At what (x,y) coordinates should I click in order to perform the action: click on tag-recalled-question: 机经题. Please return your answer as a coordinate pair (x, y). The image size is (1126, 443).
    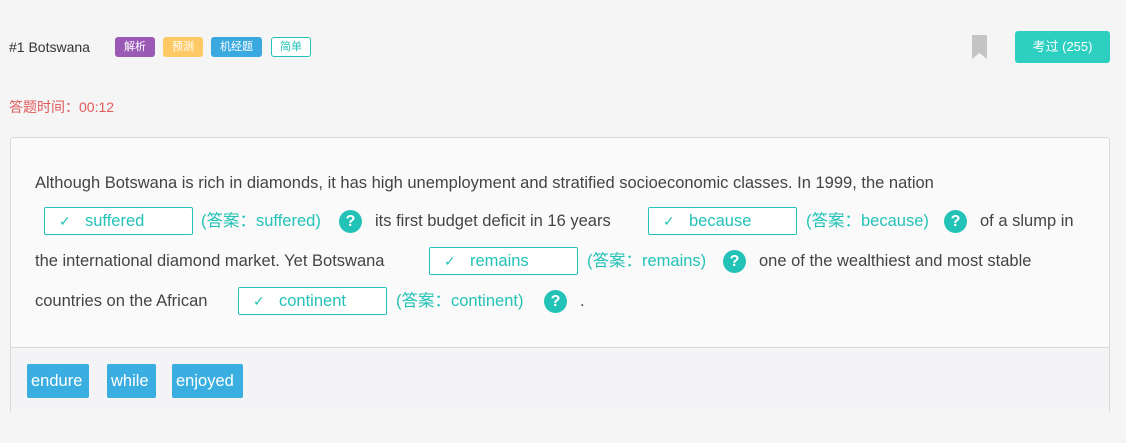
    Looking at the image, I should click on (236, 47).